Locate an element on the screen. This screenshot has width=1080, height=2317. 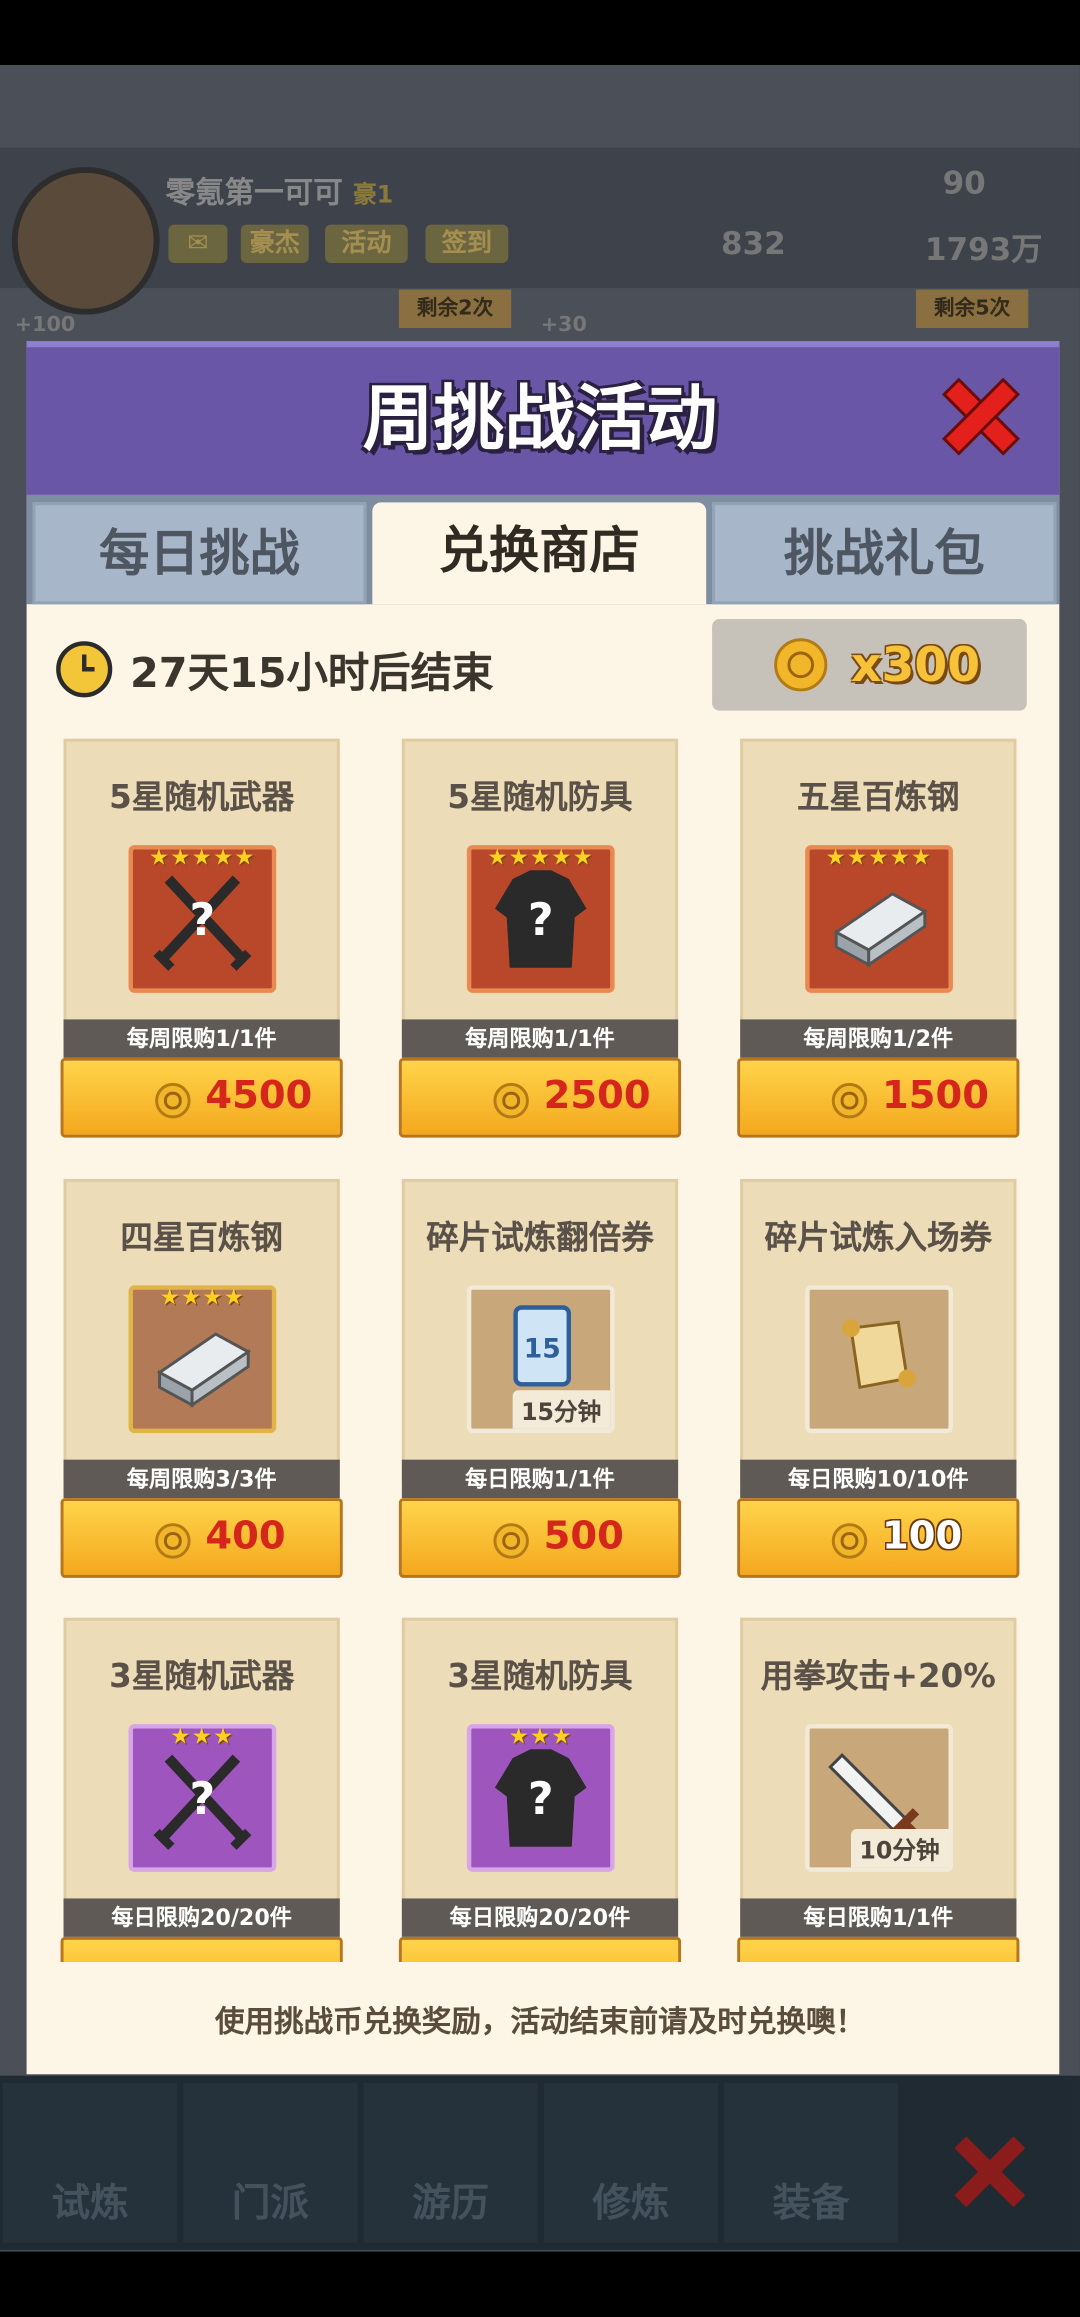
item-duration: 15分钟 is located at coordinates (561, 1409).